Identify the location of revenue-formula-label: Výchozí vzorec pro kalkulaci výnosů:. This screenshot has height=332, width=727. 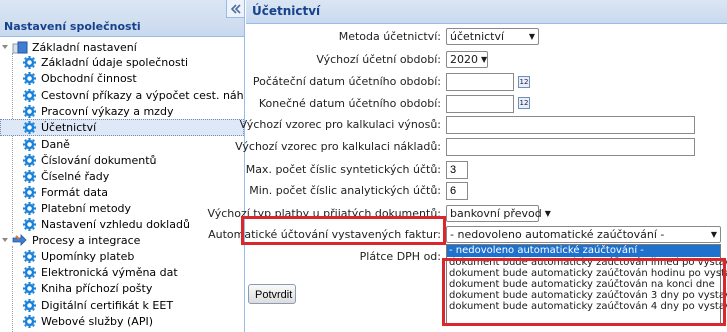
(340, 124).